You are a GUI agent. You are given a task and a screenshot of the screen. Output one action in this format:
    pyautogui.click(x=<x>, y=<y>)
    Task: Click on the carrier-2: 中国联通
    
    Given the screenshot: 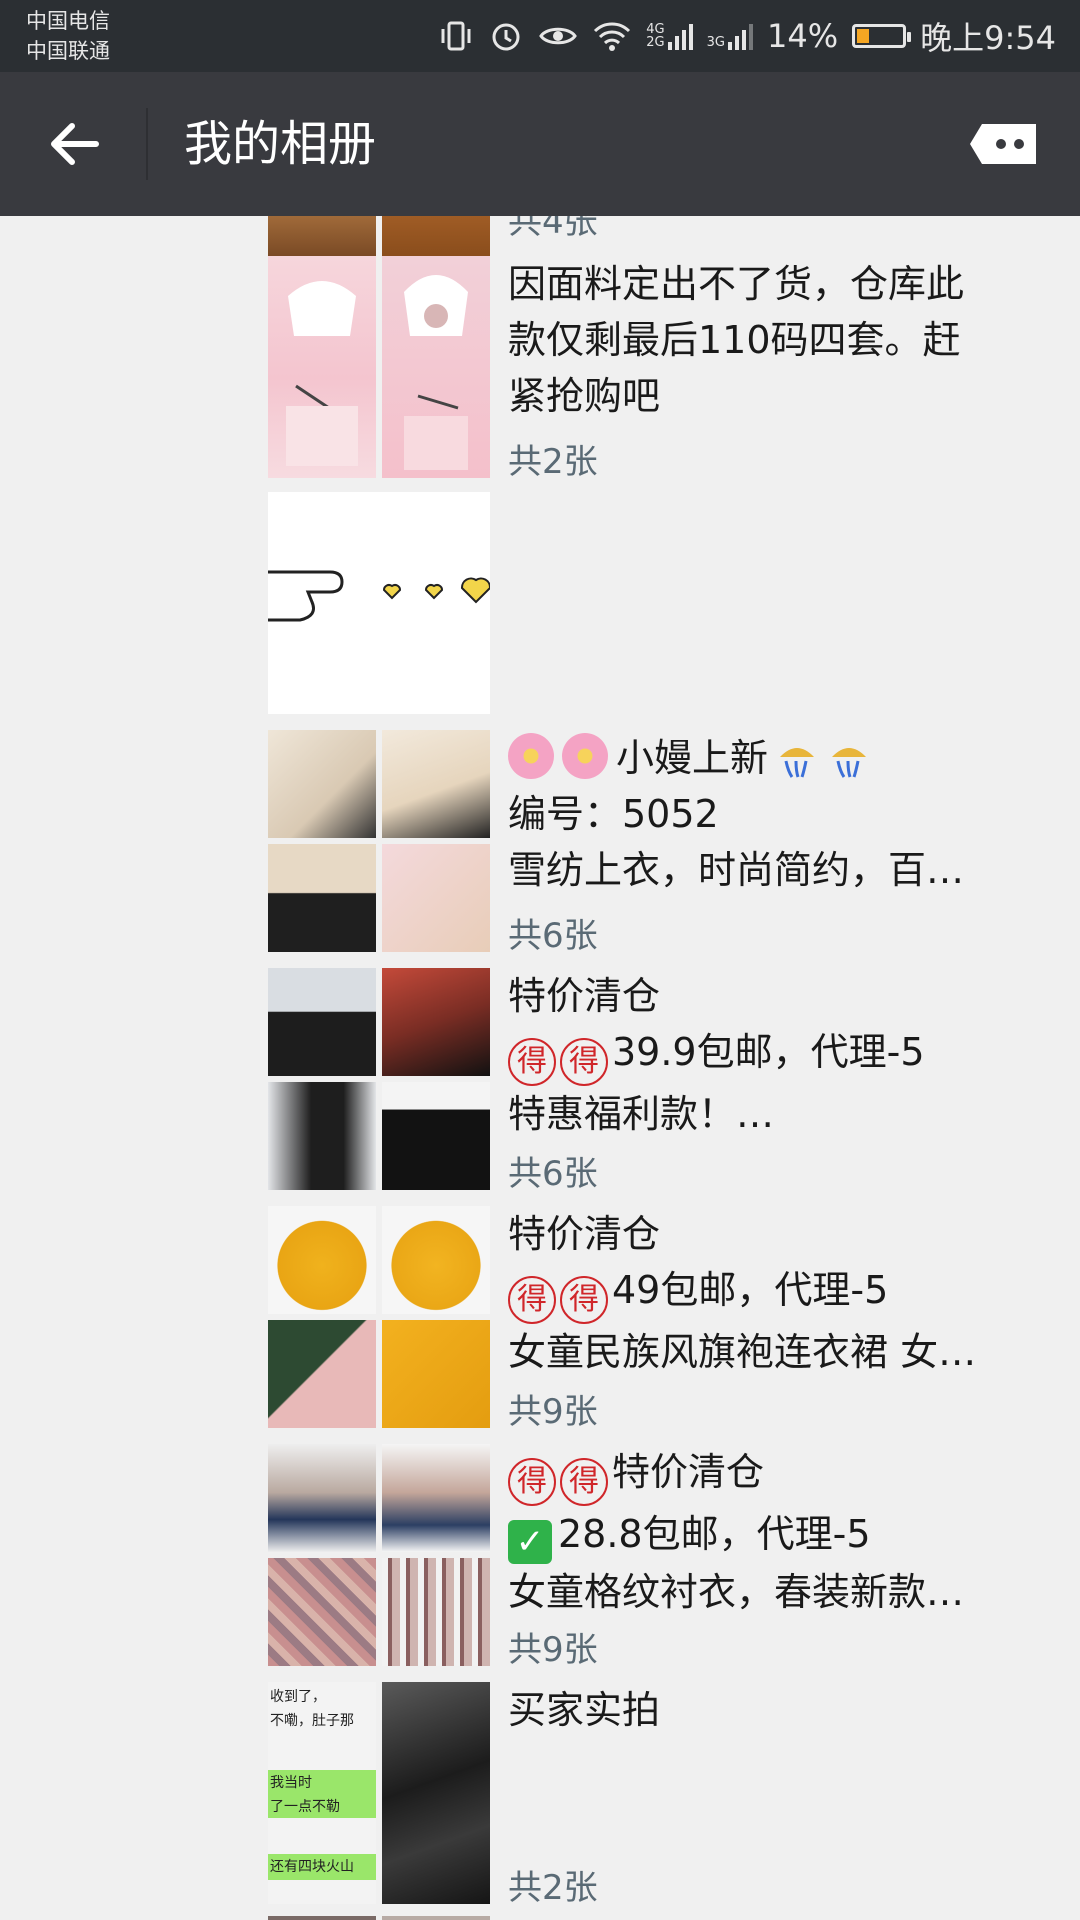 What is the action you would take?
    pyautogui.click(x=68, y=51)
    